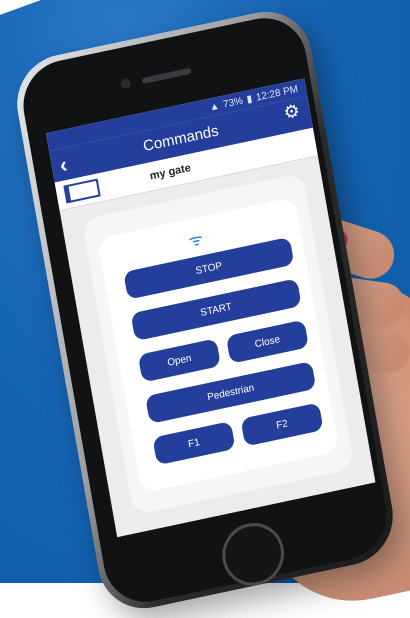 The height and width of the screenshot is (618, 410). I want to click on gate-icon, so click(82, 191).